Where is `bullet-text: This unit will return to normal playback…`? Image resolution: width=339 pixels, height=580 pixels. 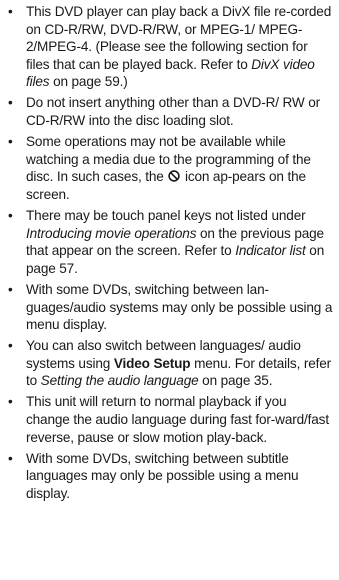 bullet-text: This unit will return to normal playback… is located at coordinates (177, 419).